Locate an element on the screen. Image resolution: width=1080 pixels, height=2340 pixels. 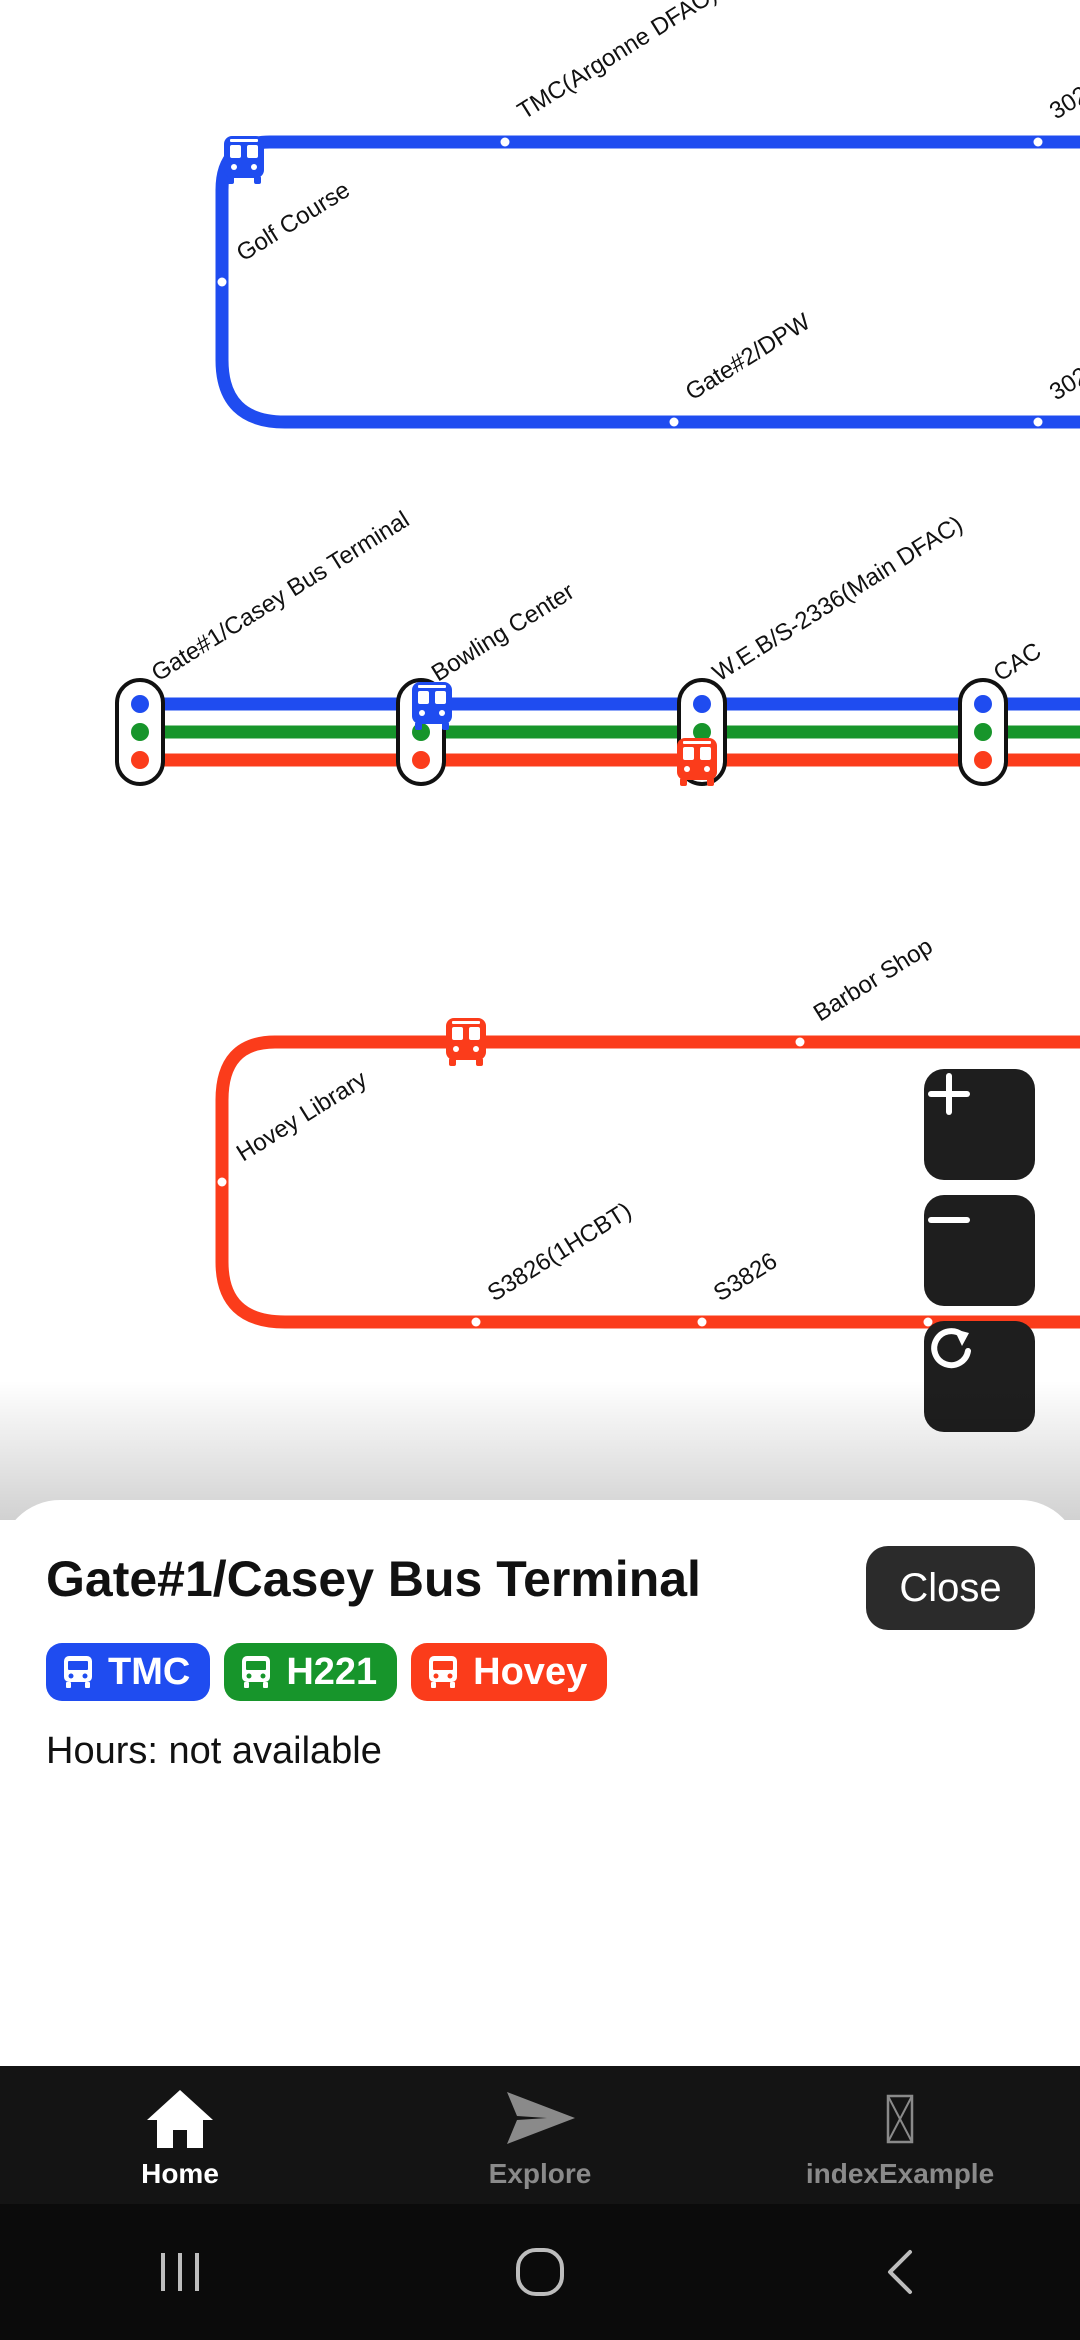
route-chip-label: Hovey is located at coordinates (530, 1671).